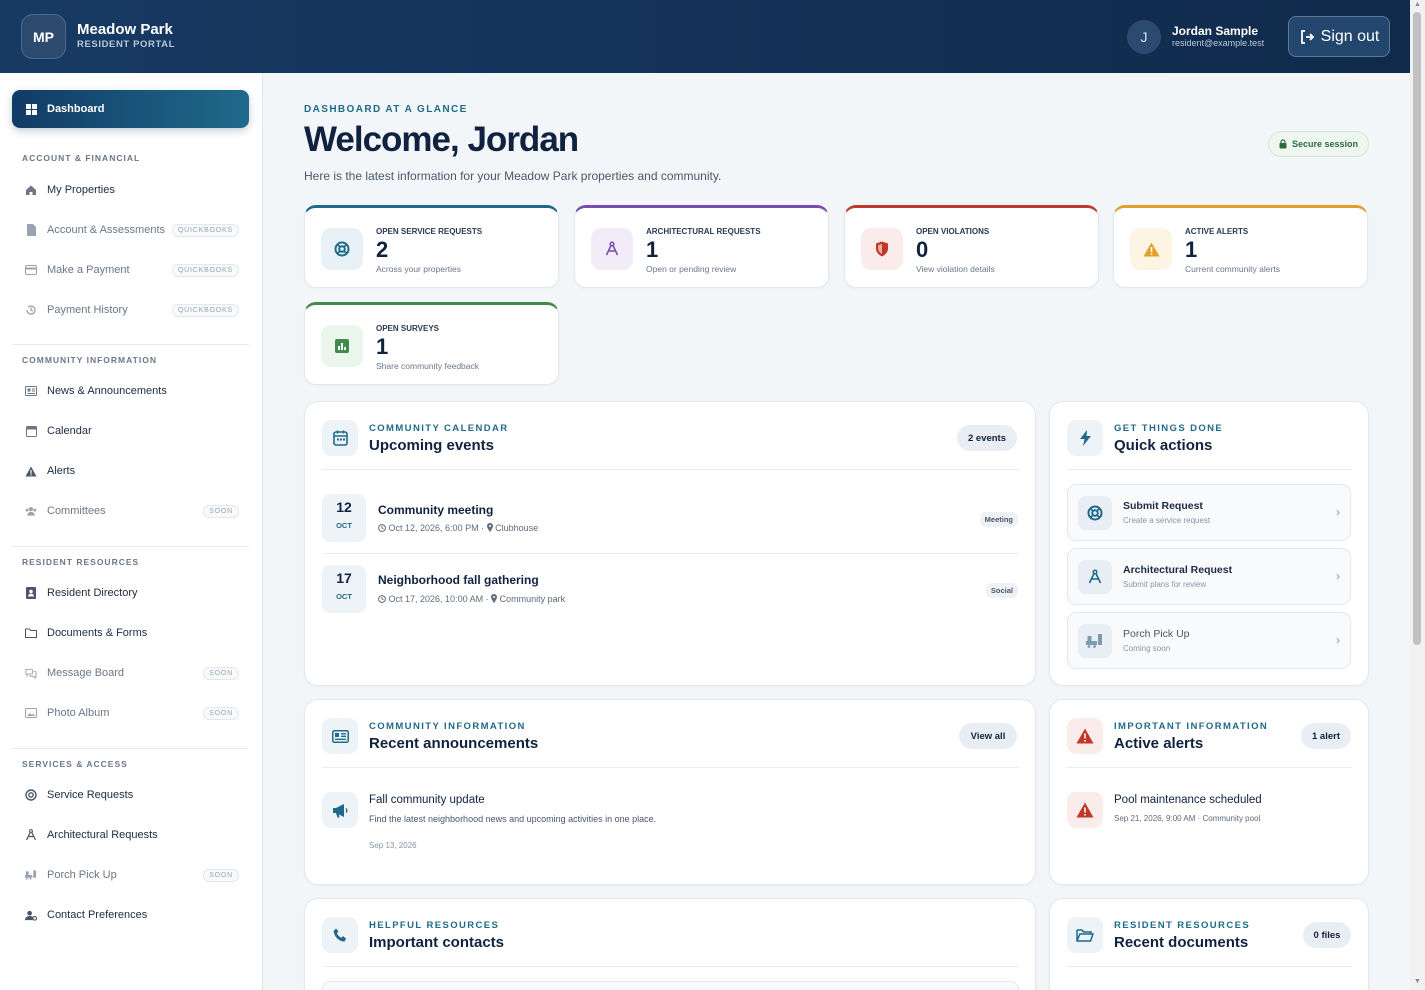 This screenshot has width=1425, height=990. Describe the element at coordinates (1417, 5) in the screenshot. I see `scroll-up-arrow: ▲` at that location.